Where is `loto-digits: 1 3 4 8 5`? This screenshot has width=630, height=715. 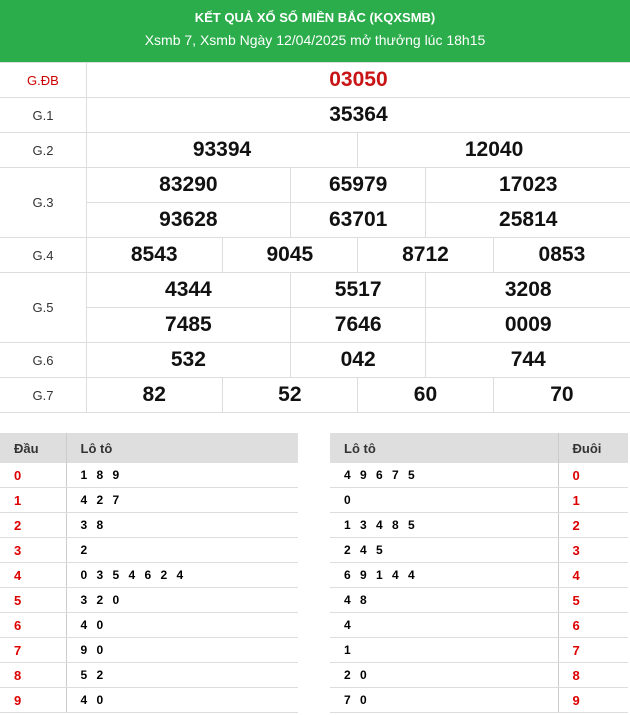
loto-digits: 1 3 4 8 5 is located at coordinates (444, 525).